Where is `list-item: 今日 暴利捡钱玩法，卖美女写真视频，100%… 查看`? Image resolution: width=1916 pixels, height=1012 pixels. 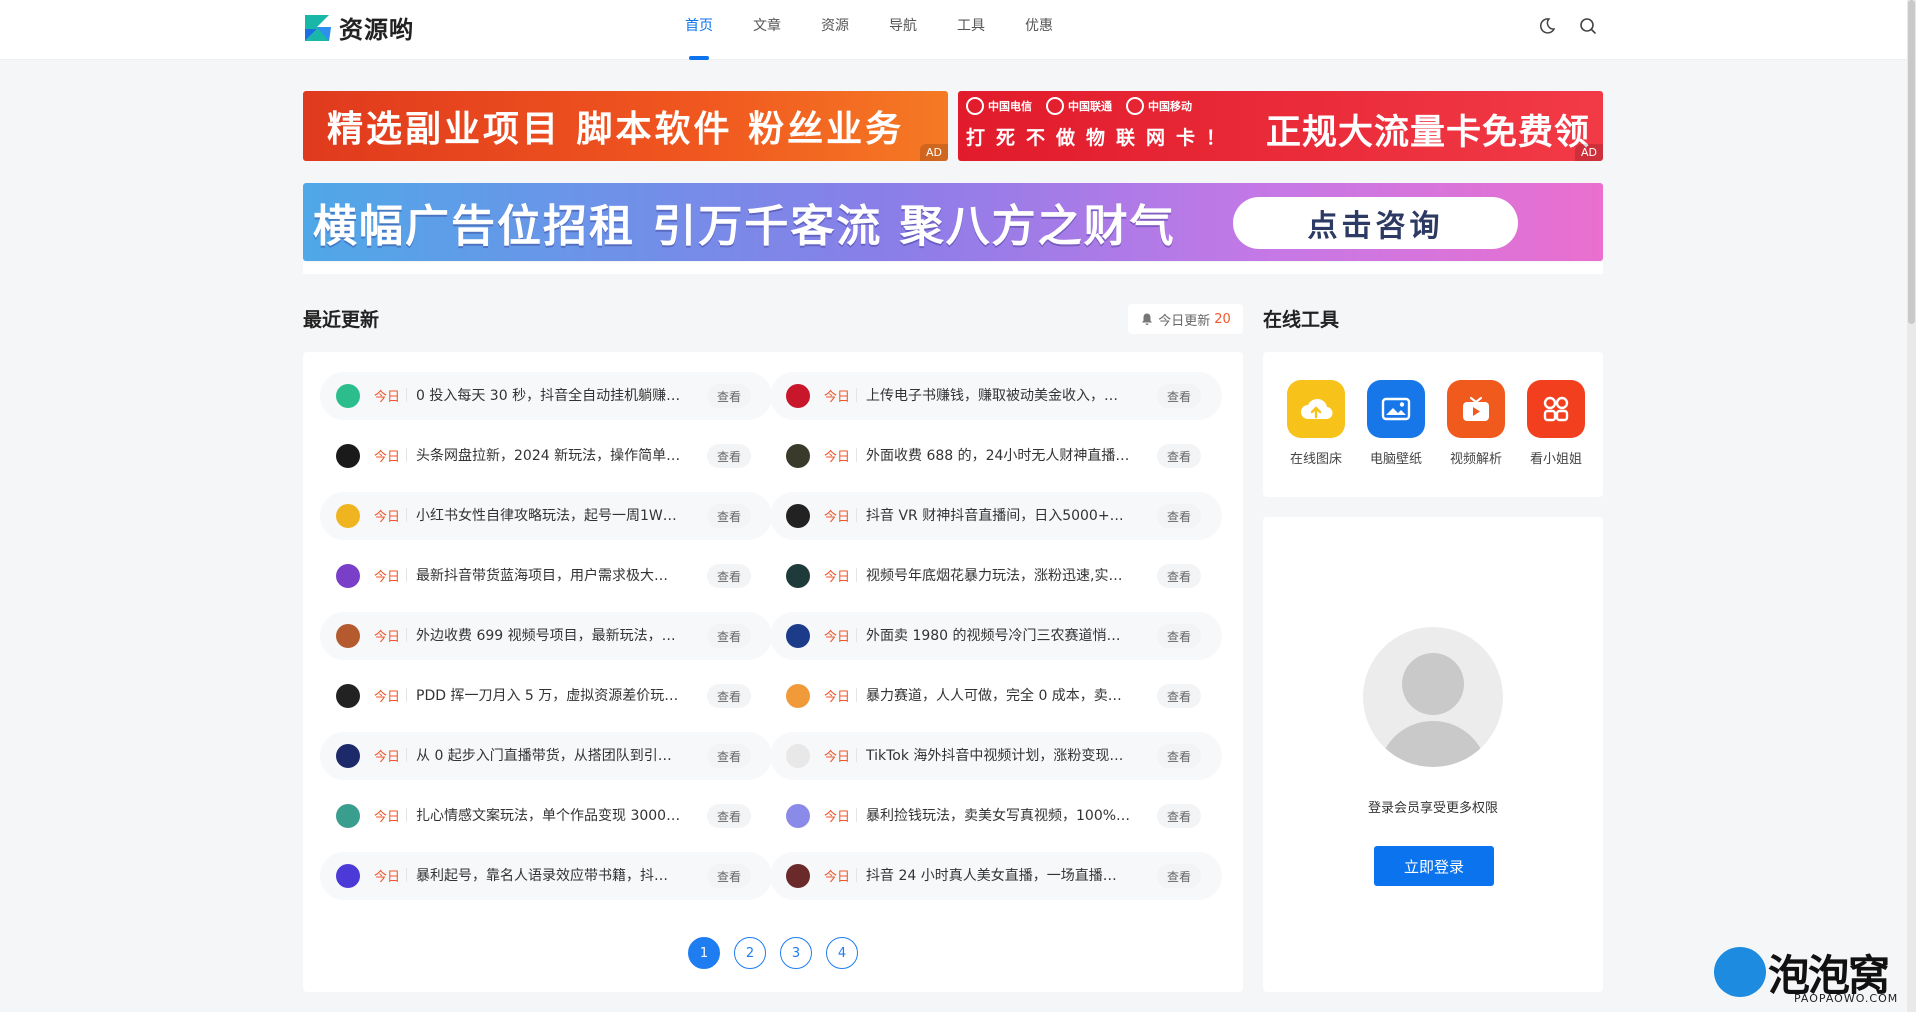
list-item: 今日 暴利捡钱玩法，卖美女写真视频，100%… 查看 is located at coordinates (996, 816).